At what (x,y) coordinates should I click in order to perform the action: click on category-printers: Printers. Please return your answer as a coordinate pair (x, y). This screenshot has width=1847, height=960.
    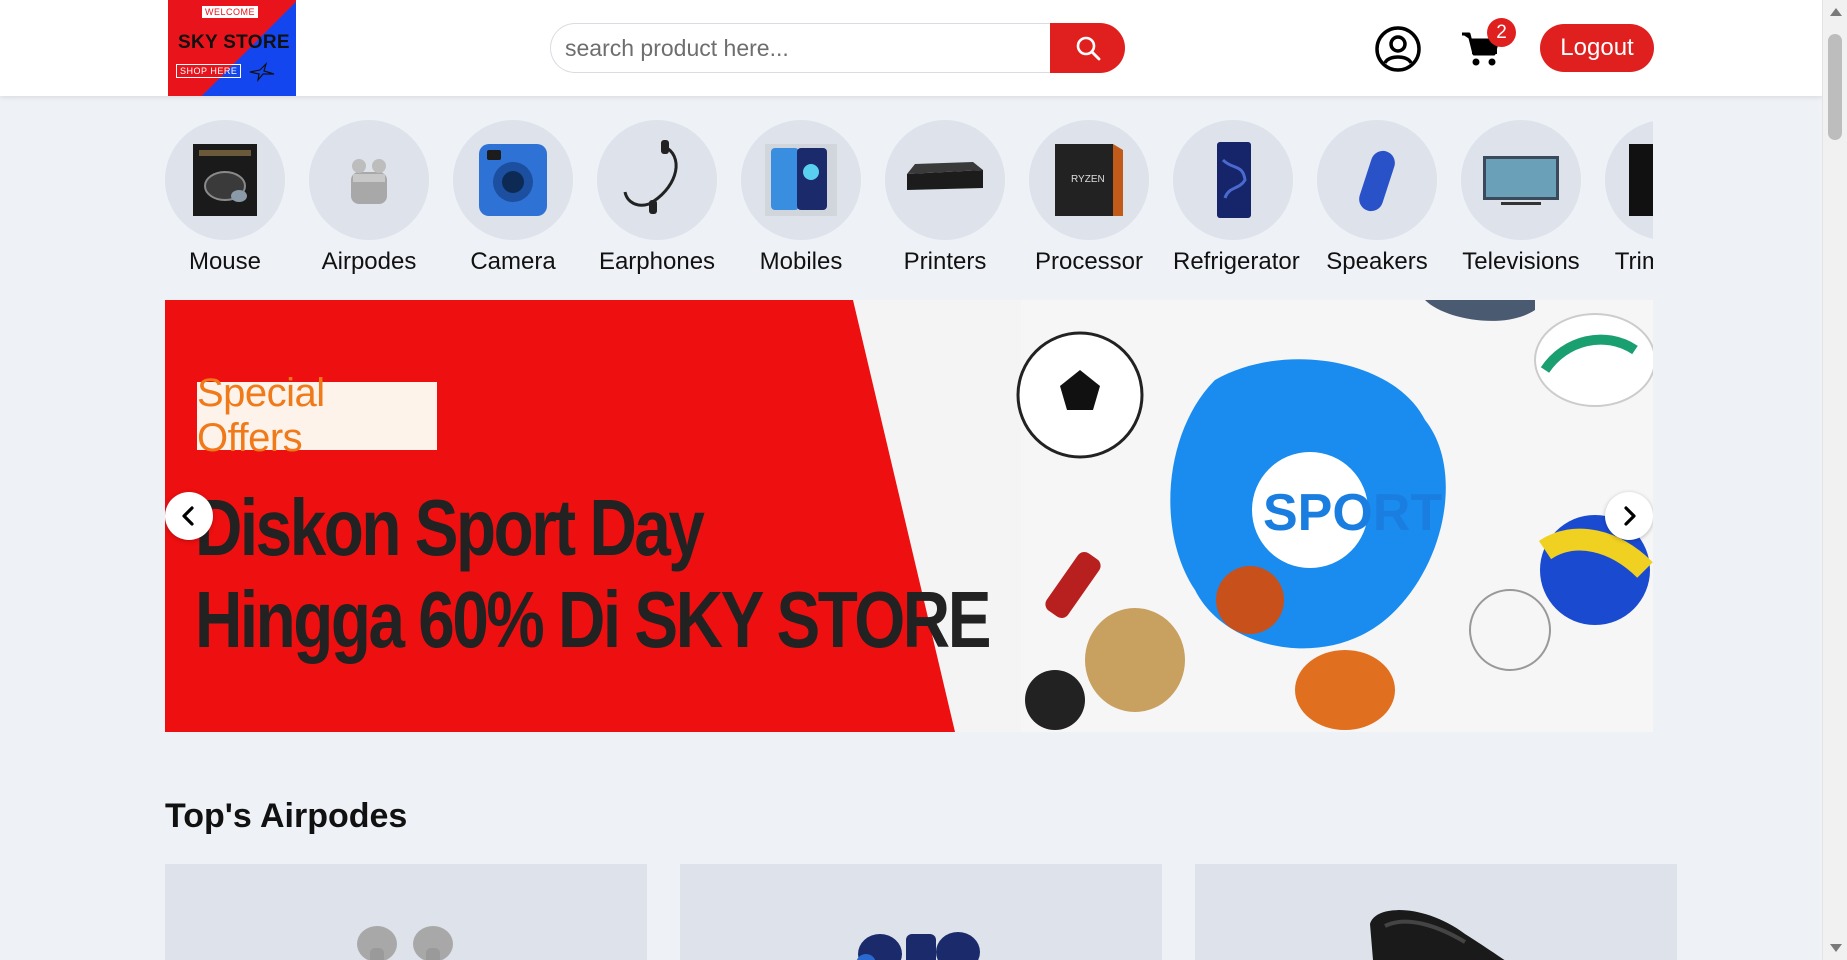
    Looking at the image, I should click on (945, 198).